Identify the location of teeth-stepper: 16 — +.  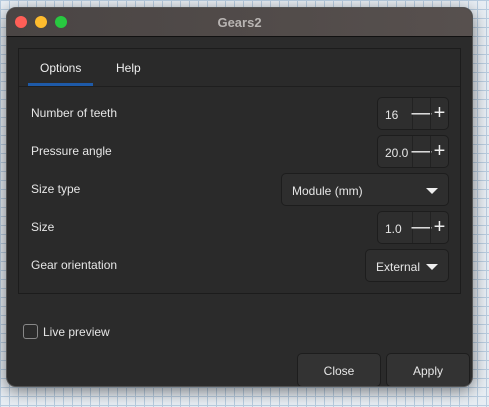
(413, 113).